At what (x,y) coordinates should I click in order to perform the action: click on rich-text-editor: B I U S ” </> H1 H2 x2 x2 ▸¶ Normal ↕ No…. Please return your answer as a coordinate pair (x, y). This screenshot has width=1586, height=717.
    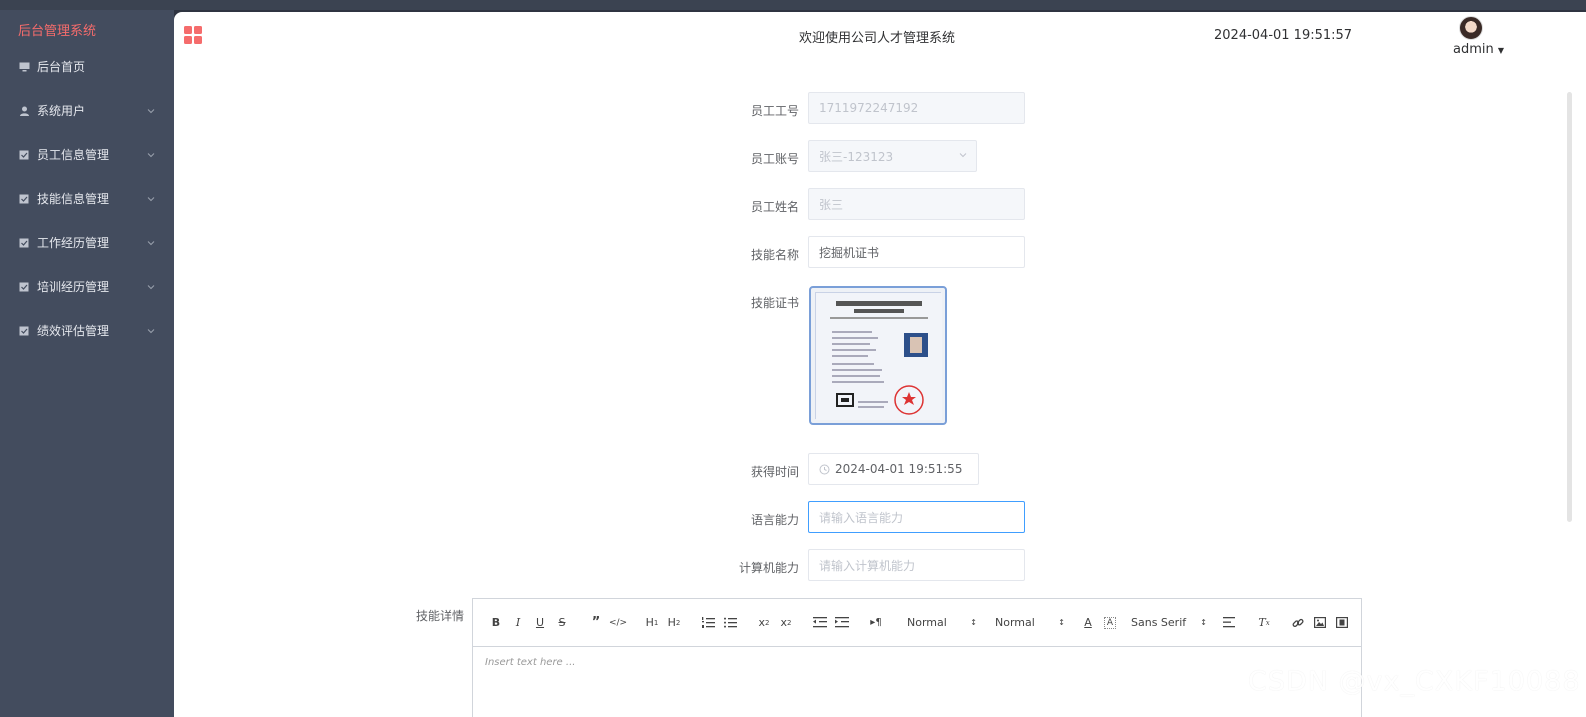
    Looking at the image, I should click on (917, 657).